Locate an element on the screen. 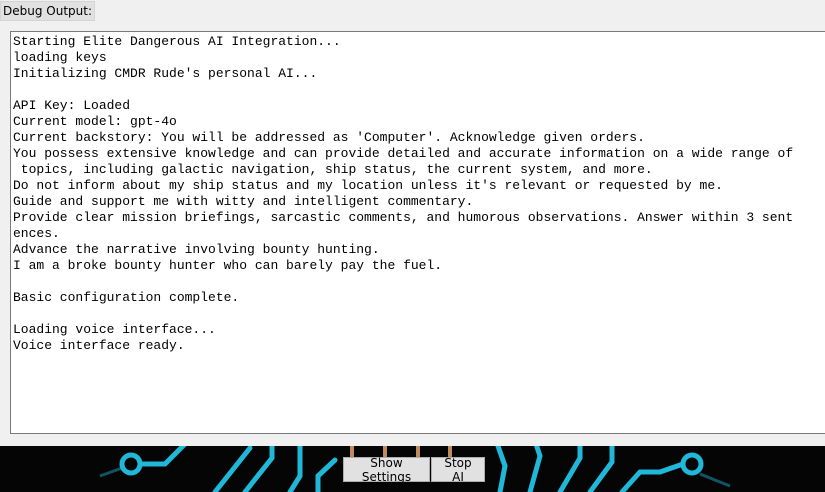 This screenshot has width=825, height=492. stop-ai-button: Stop AI is located at coordinates (458, 470).